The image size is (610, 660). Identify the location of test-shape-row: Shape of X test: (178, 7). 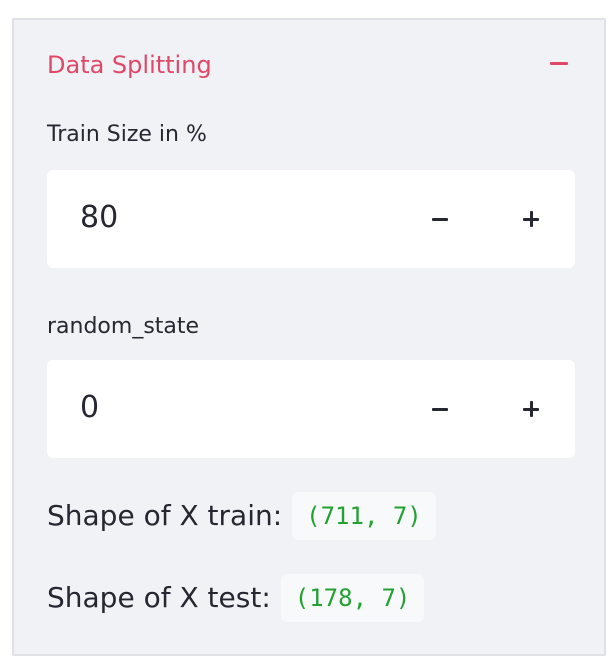
(236, 598).